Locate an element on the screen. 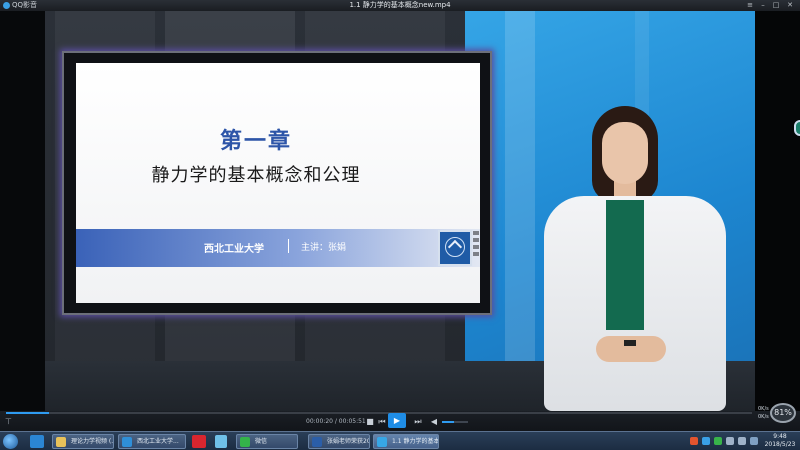 The height and width of the screenshot is (450, 800). folder-icon is located at coordinates (61, 442).